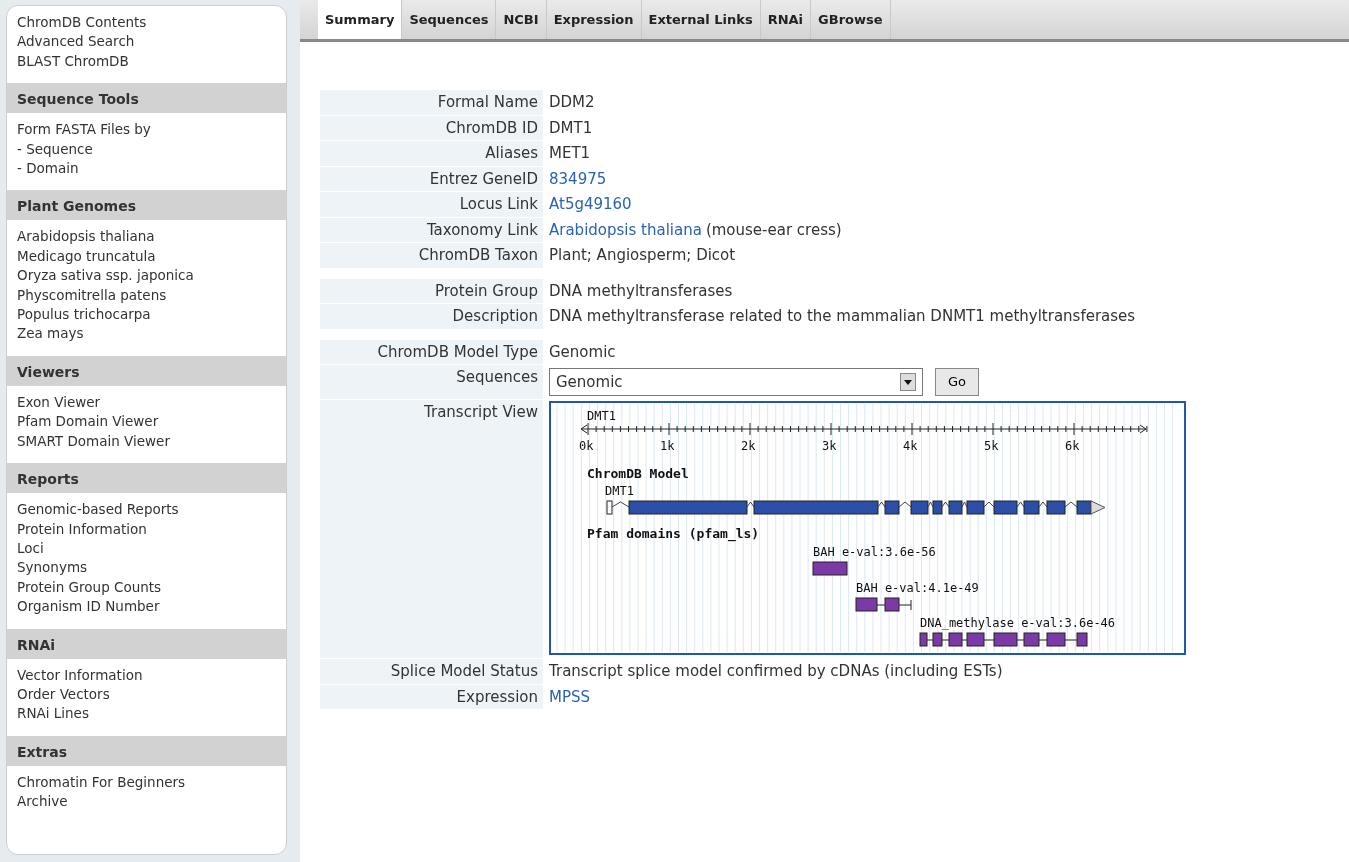  Describe the element at coordinates (50, 334) in the screenshot. I see `sidebar-link: Zea mays` at that location.